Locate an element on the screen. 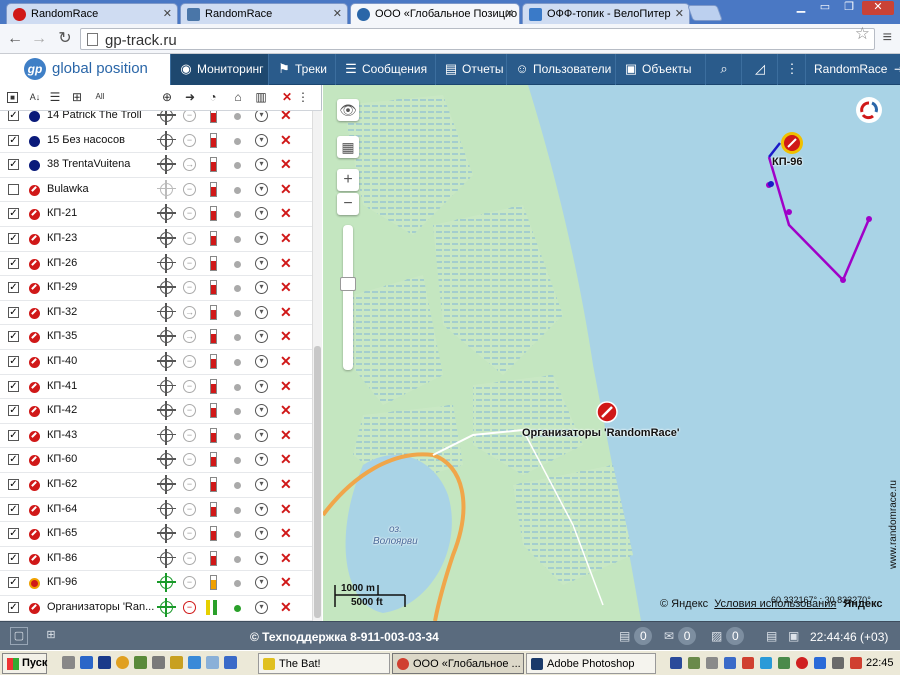  grid-icon: ⊞ is located at coordinates (51, 636).